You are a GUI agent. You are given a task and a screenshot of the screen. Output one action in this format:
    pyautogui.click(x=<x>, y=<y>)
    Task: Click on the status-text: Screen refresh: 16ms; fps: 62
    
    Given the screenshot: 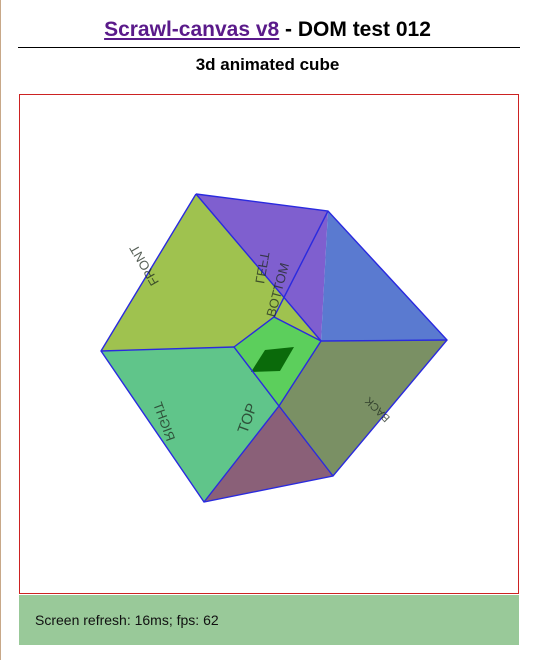 What is the action you would take?
    pyautogui.click(x=127, y=620)
    